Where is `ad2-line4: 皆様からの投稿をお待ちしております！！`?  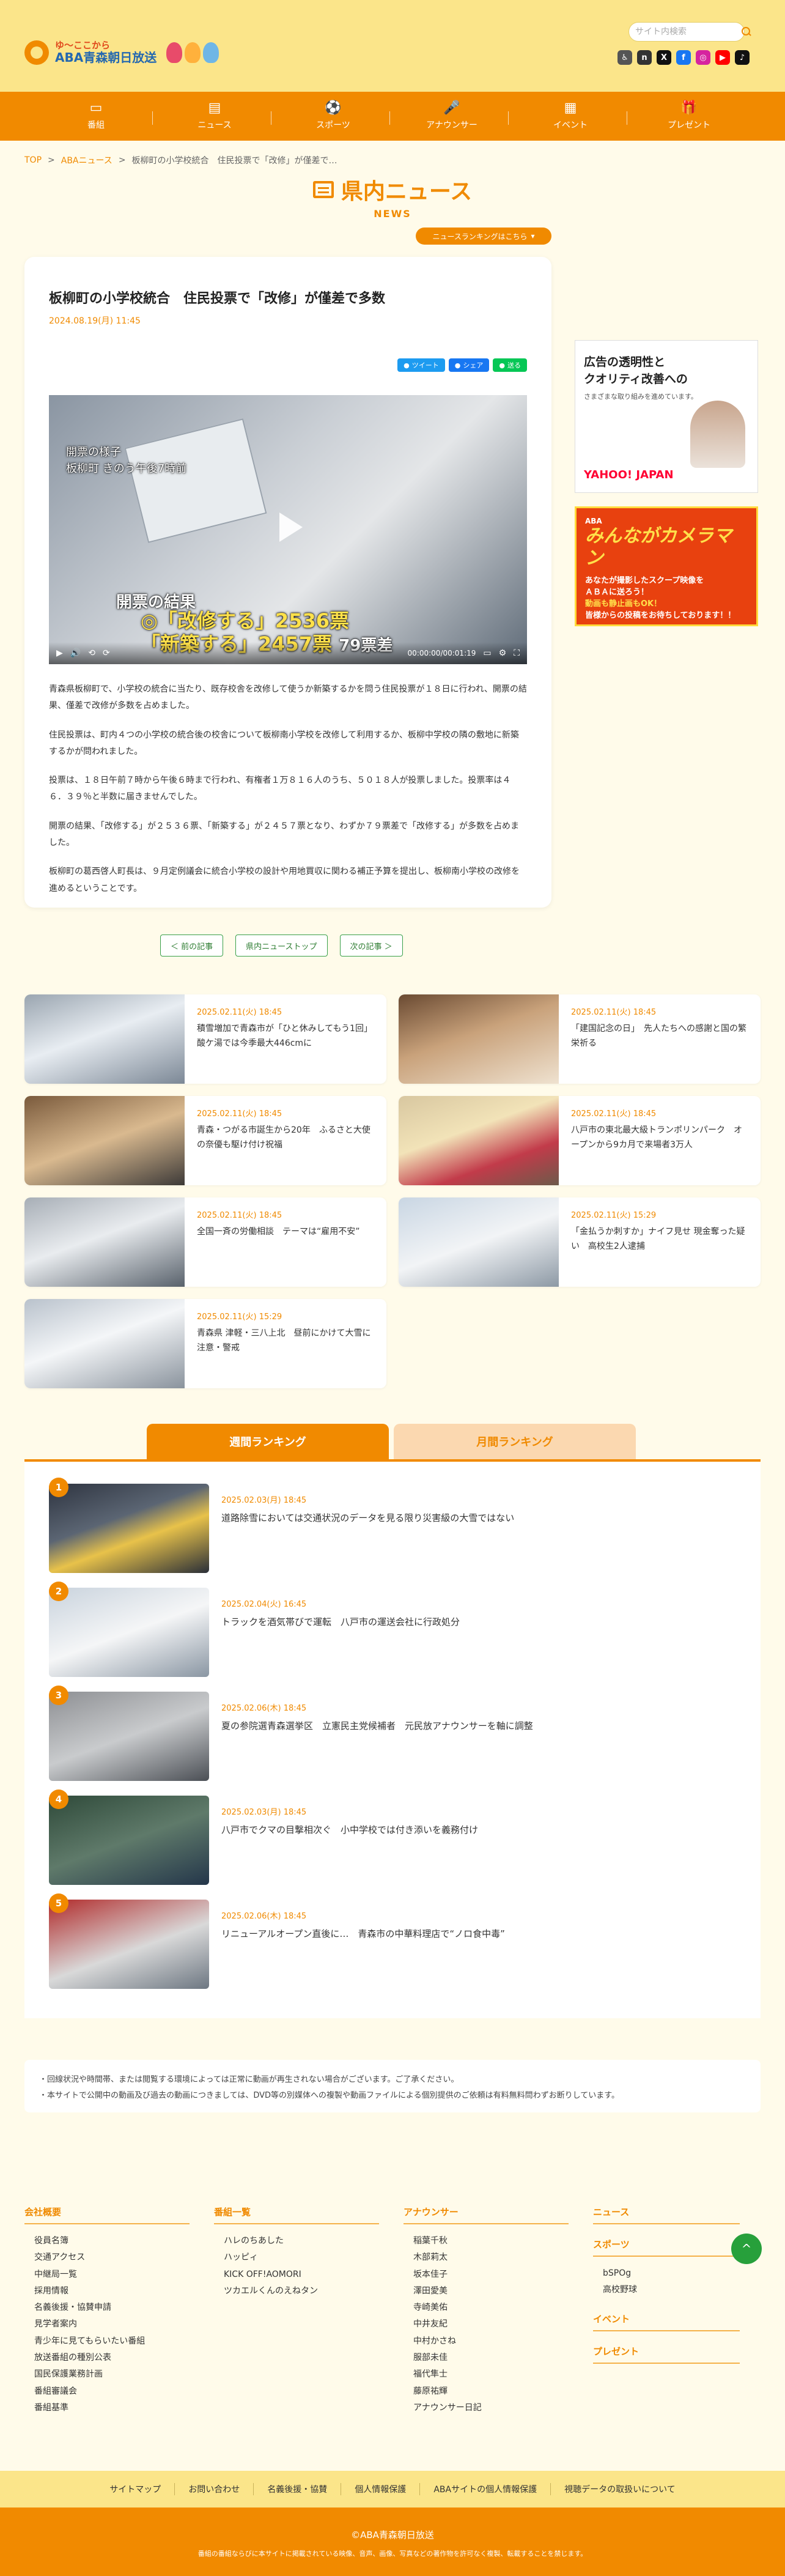 ad2-line4: 皆様からの投稿をお待ちしております！！ is located at coordinates (660, 615).